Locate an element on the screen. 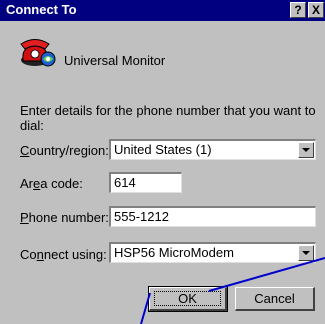  country-label: Country/region: is located at coordinates (64, 150).